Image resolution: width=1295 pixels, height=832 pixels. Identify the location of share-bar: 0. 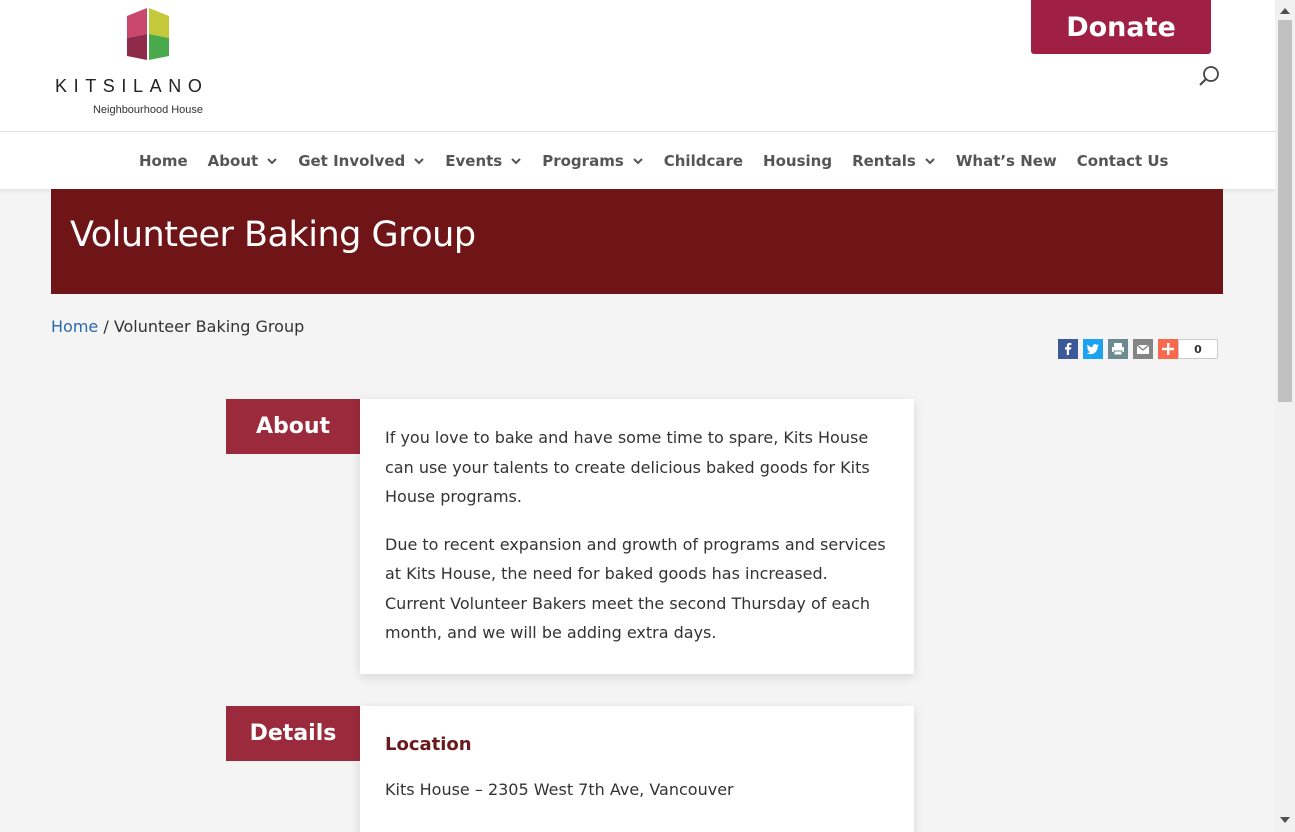
(1138, 349).